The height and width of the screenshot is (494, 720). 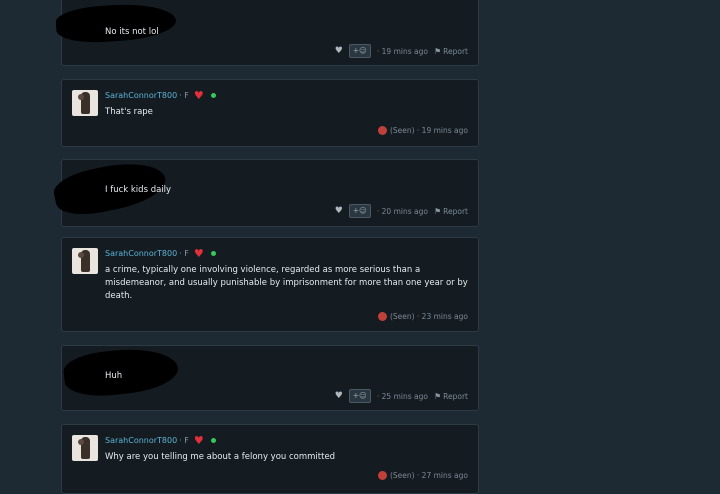 What do you see at coordinates (129, 112) in the screenshot?
I see `message-text: That's rape` at bounding box center [129, 112].